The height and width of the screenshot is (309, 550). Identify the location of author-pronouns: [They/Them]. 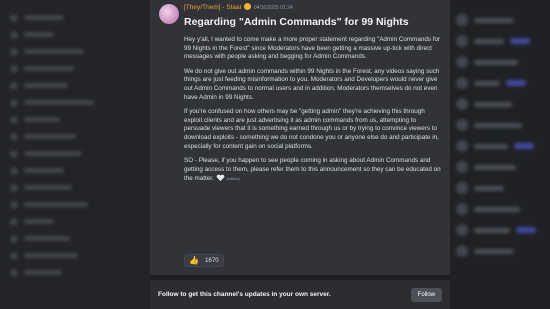
(202, 7).